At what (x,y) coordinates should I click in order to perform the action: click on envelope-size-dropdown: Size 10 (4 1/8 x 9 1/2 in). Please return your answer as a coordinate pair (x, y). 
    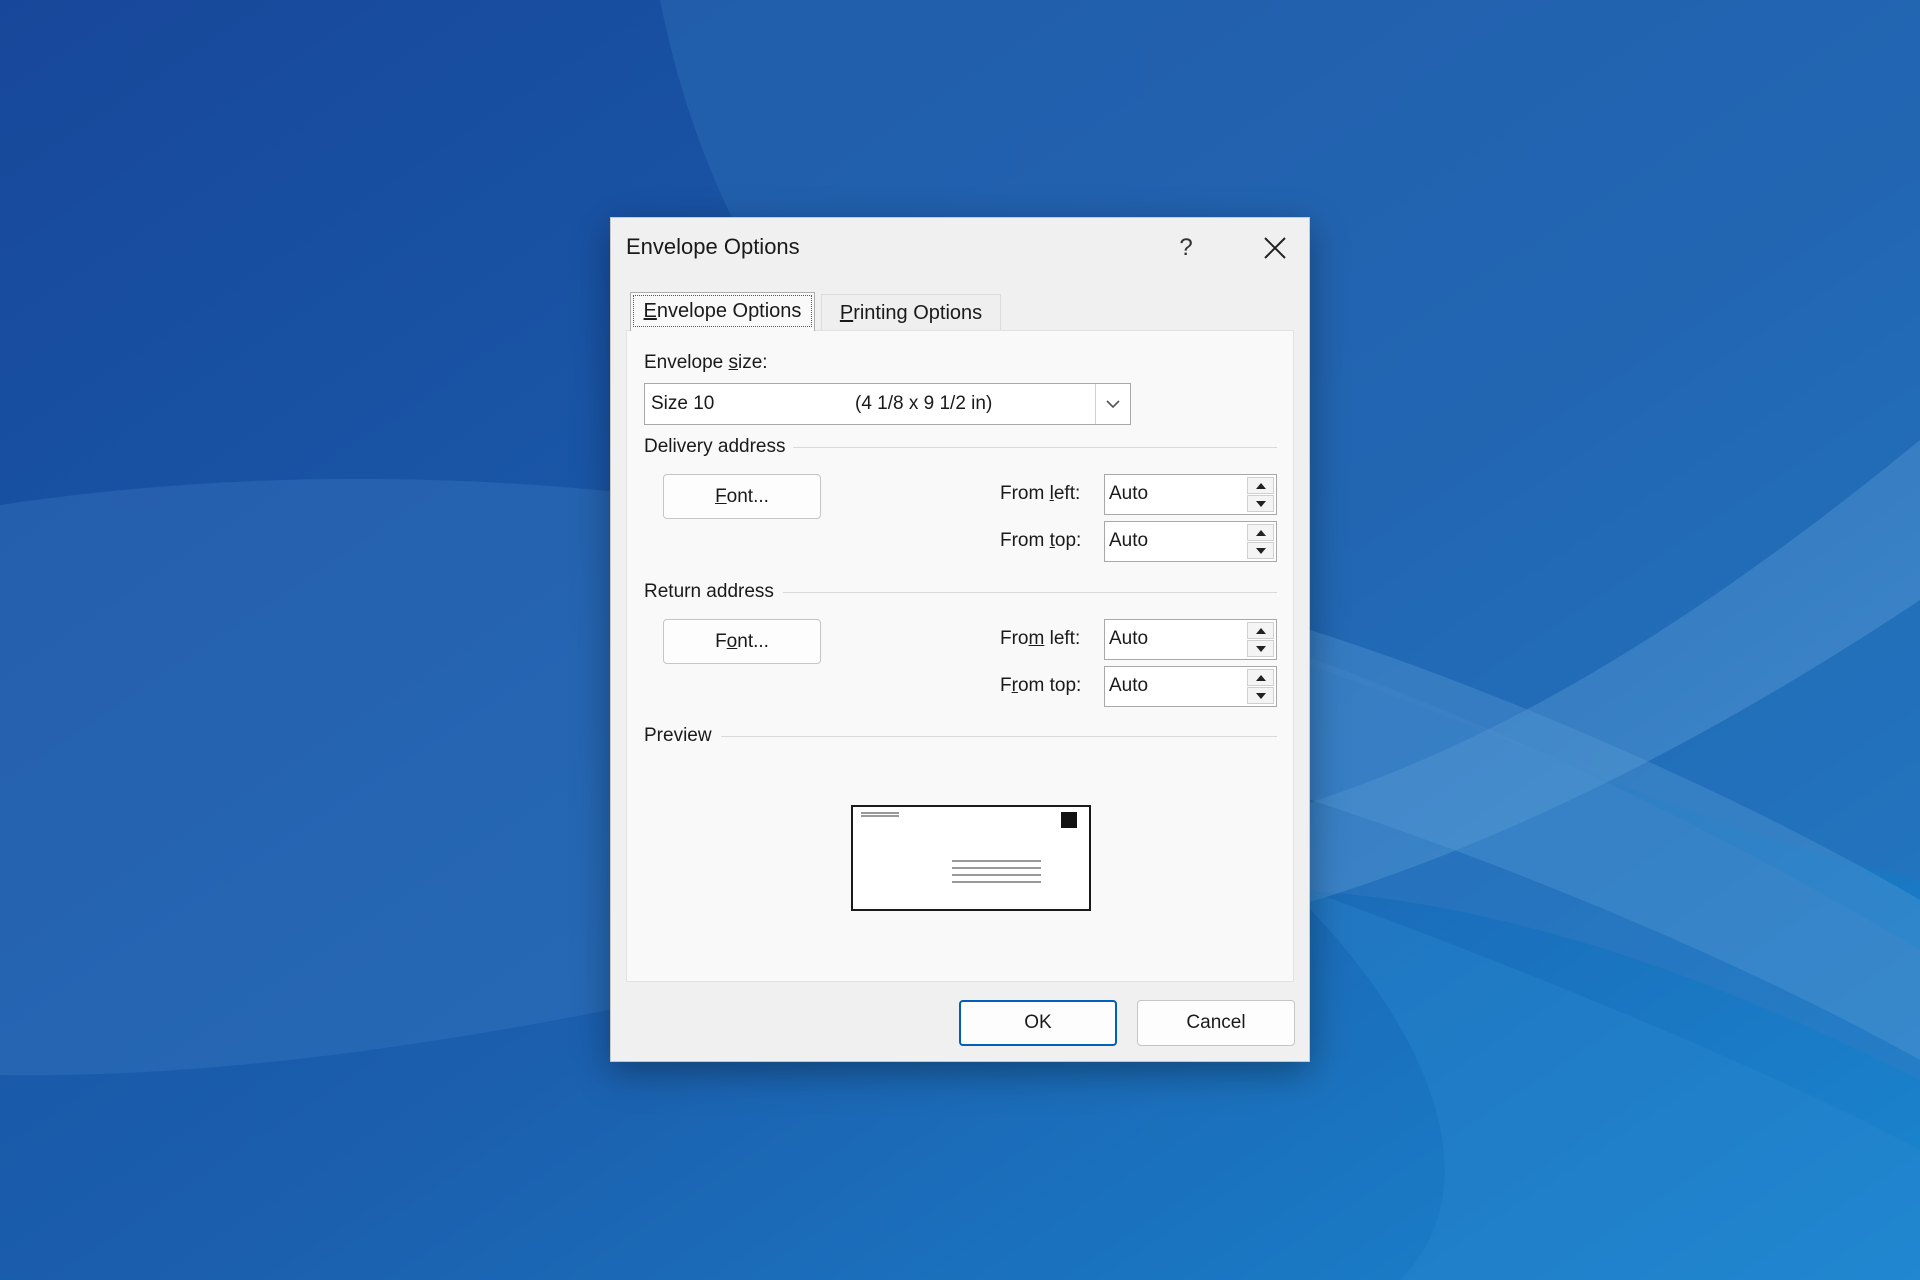
    Looking at the image, I should click on (887, 404).